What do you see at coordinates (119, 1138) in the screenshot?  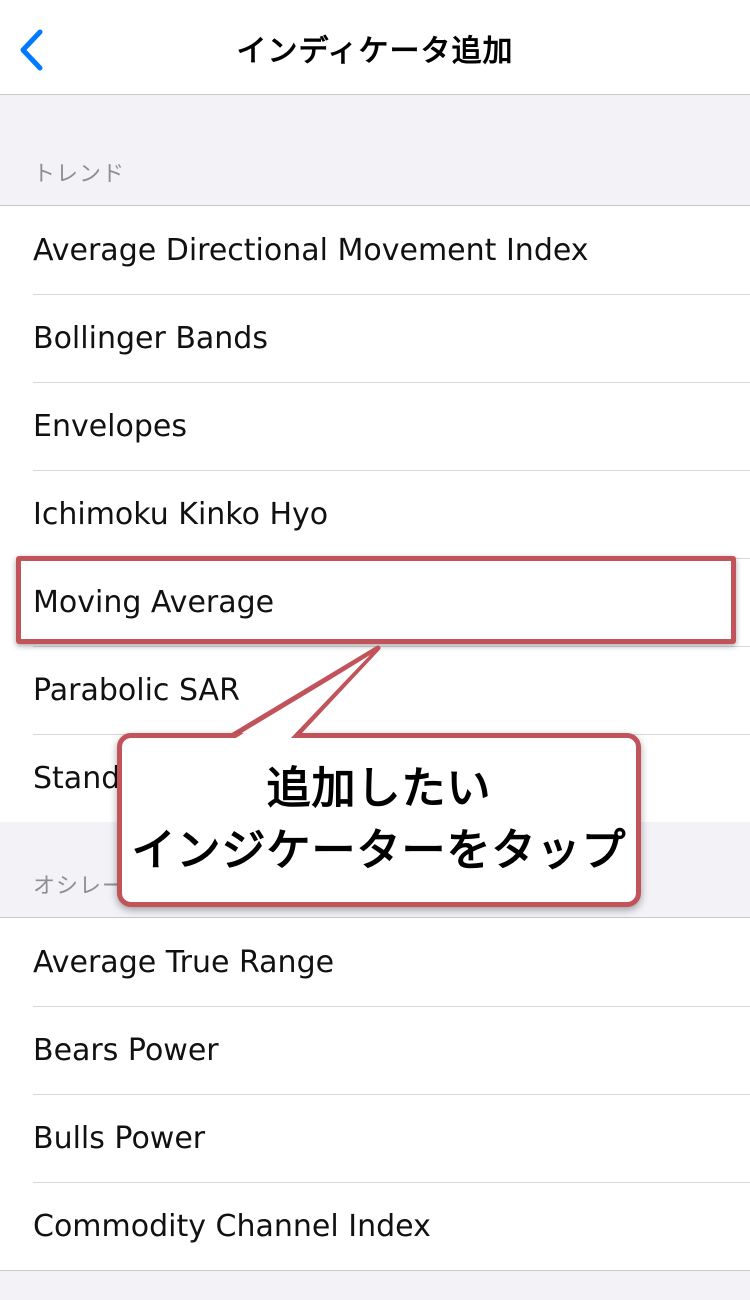 I see `list-item-label: Bulls Power` at bounding box center [119, 1138].